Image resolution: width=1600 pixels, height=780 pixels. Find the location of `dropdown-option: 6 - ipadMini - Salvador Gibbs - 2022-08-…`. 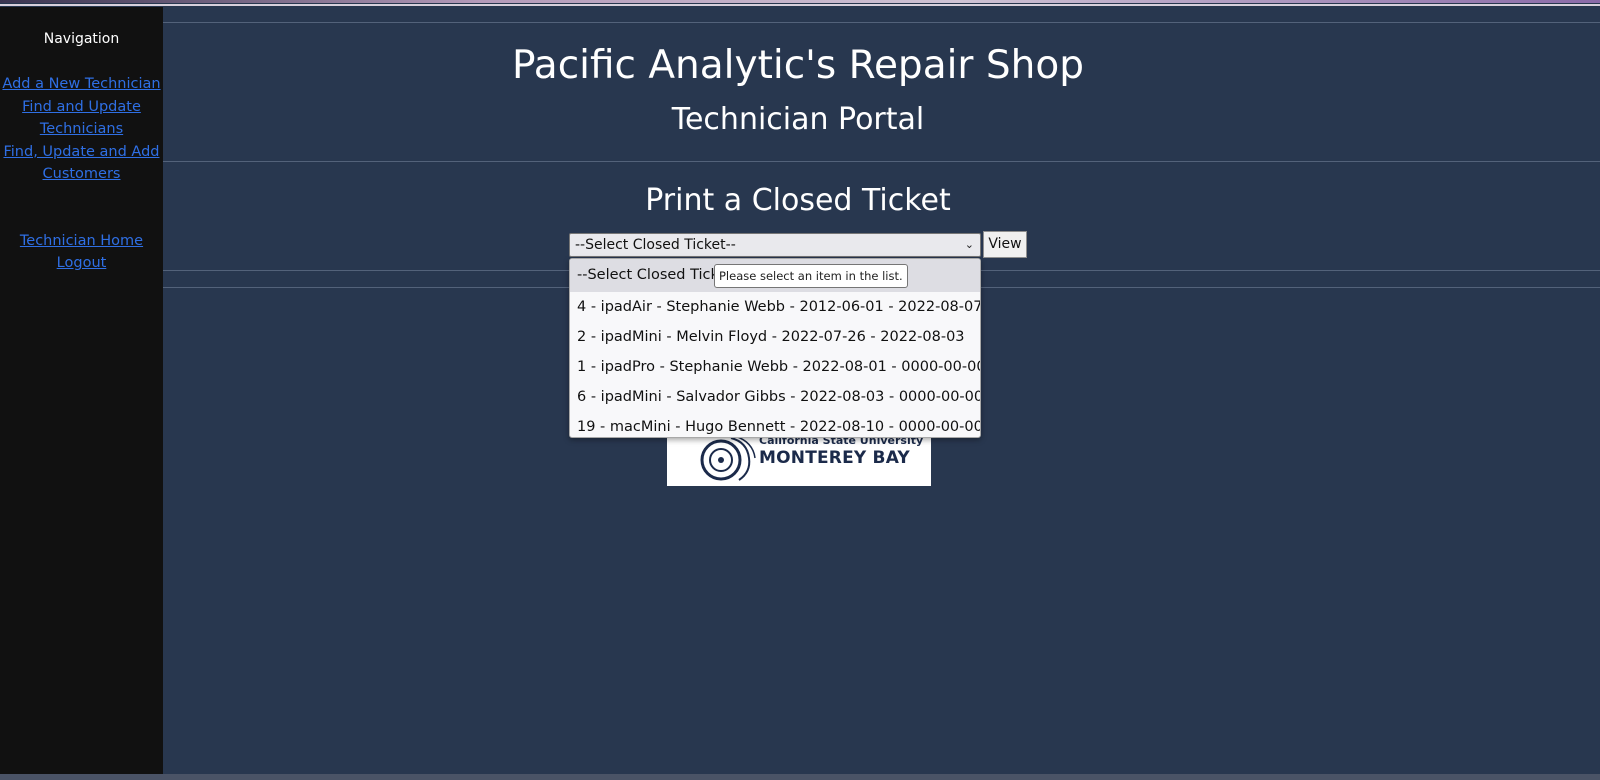

dropdown-option: 6 - ipadMini - Salvador Gibbs - 2022-08-… is located at coordinates (775, 397).